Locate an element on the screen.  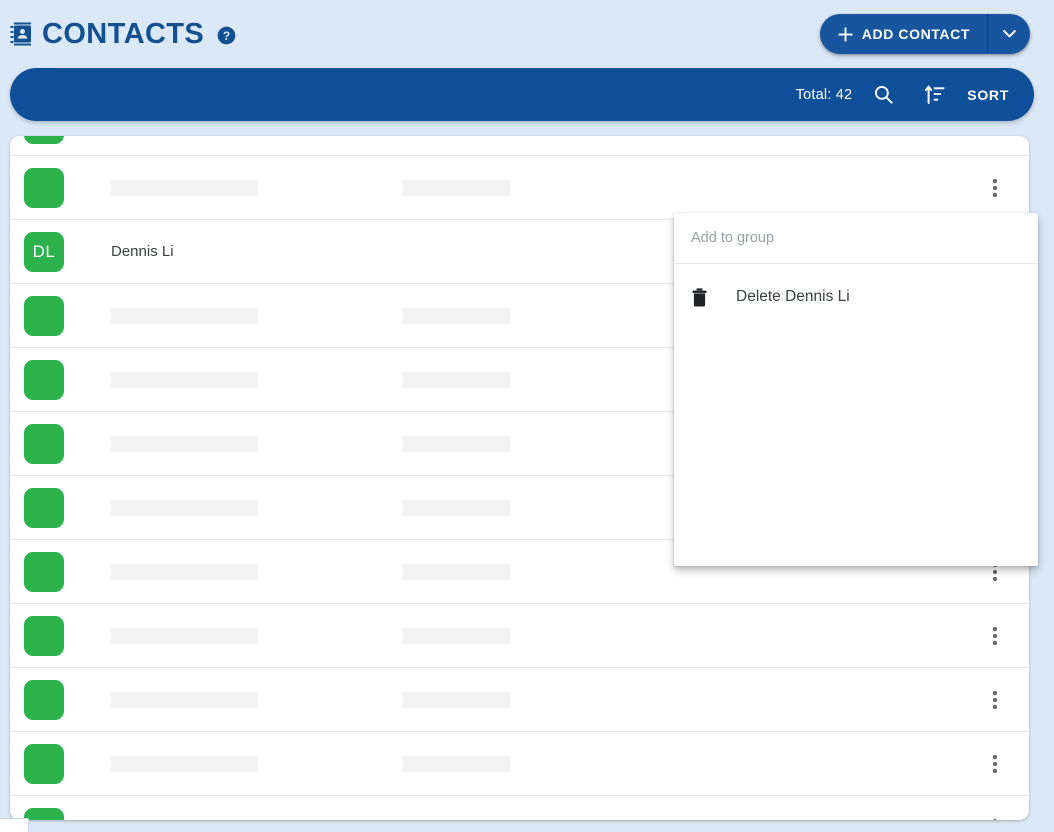
page-title: CONTACTS is located at coordinates (123, 33).